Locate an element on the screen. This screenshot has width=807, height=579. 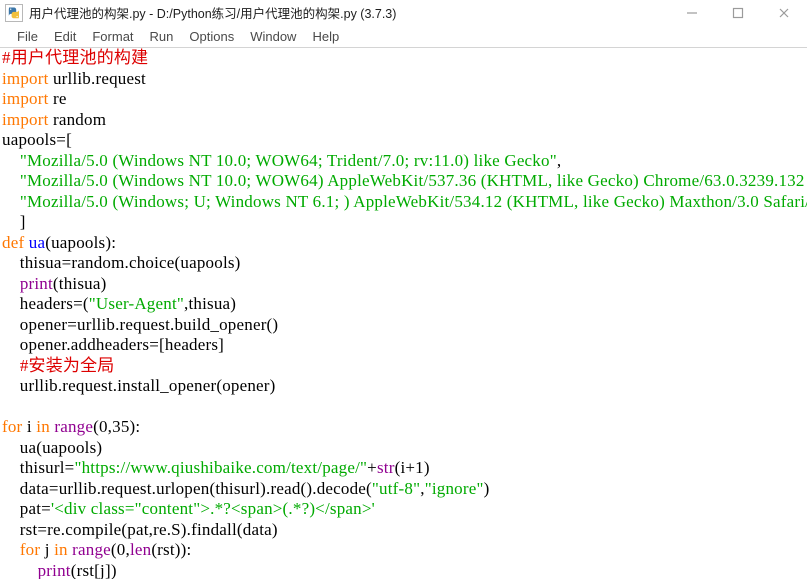
code-token-keyword: def is located at coordinates (13, 242).